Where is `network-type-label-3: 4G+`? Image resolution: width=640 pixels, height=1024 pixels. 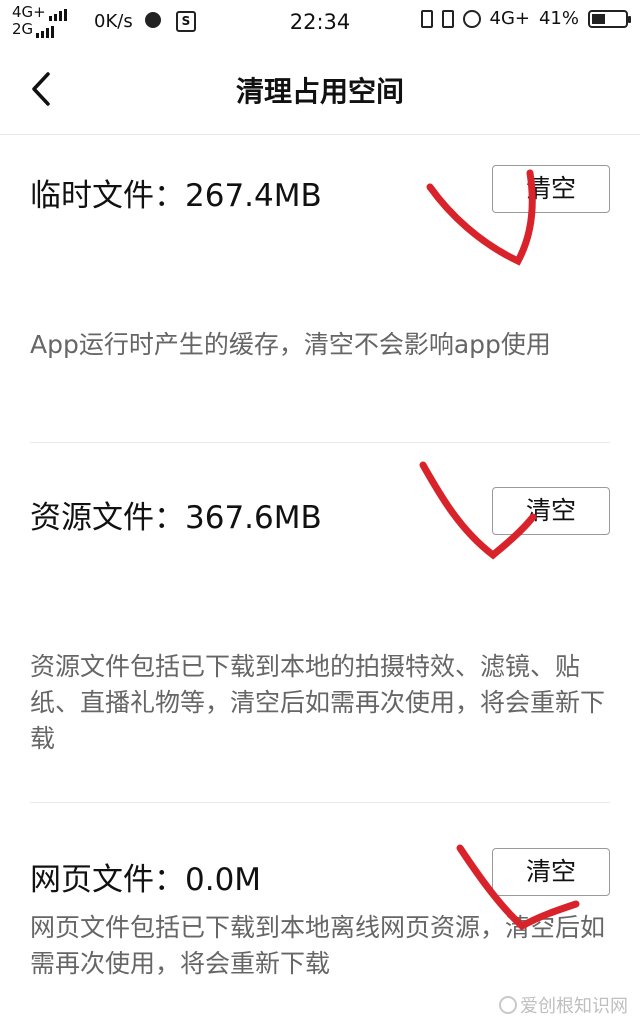
network-type-label-3: 4G+ is located at coordinates (509, 18).